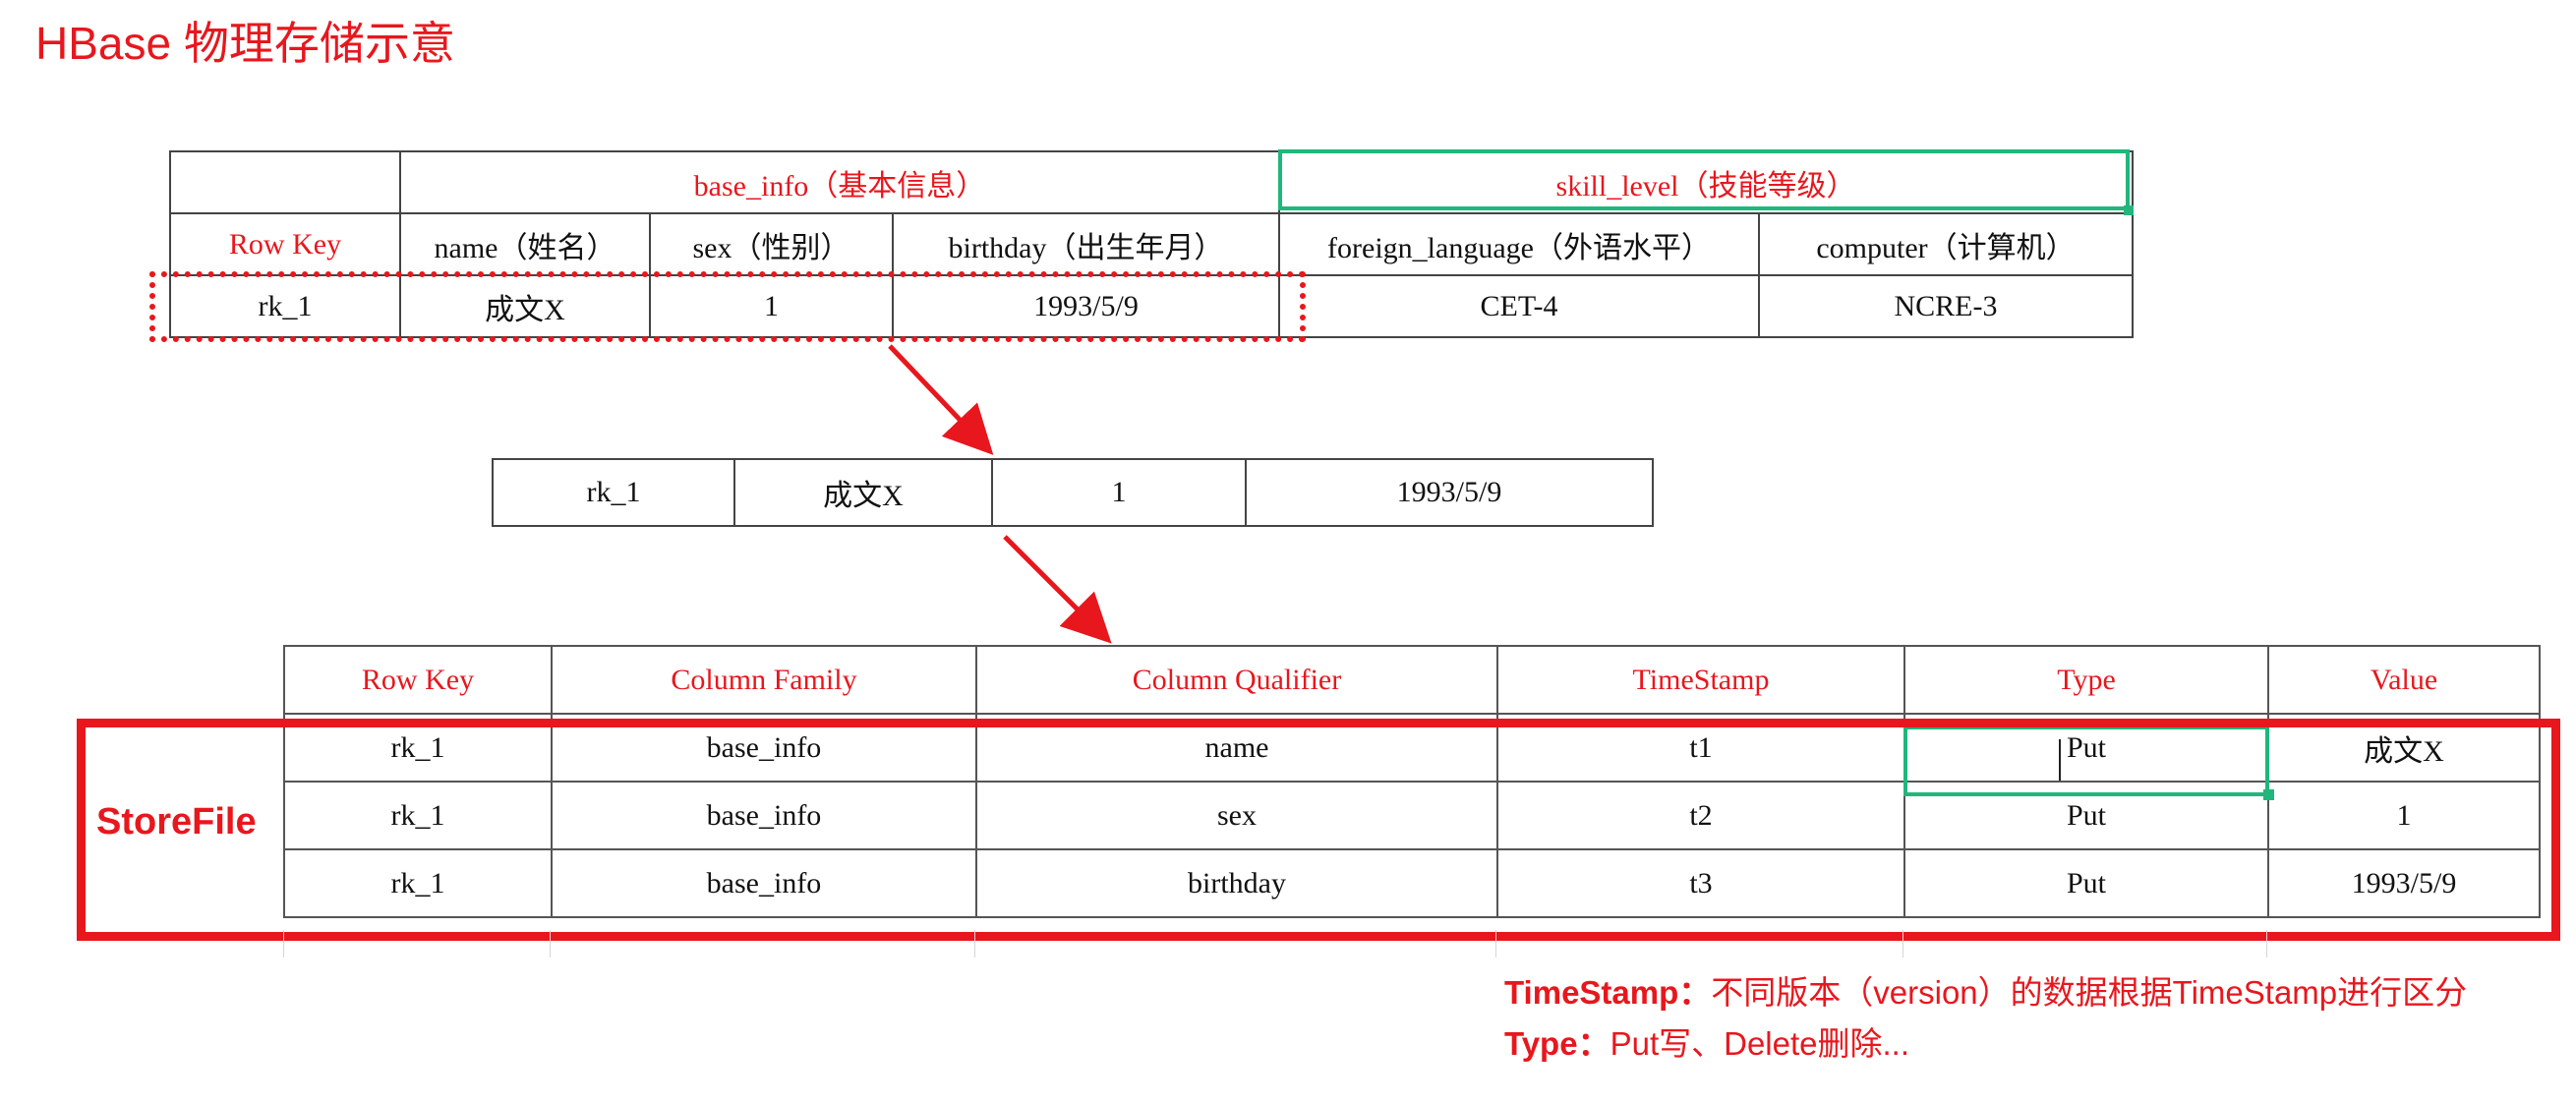 This screenshot has width=2576, height=1103. I want to click on sf-header-column-qualifier: Column Qualifier, so click(1236, 680).